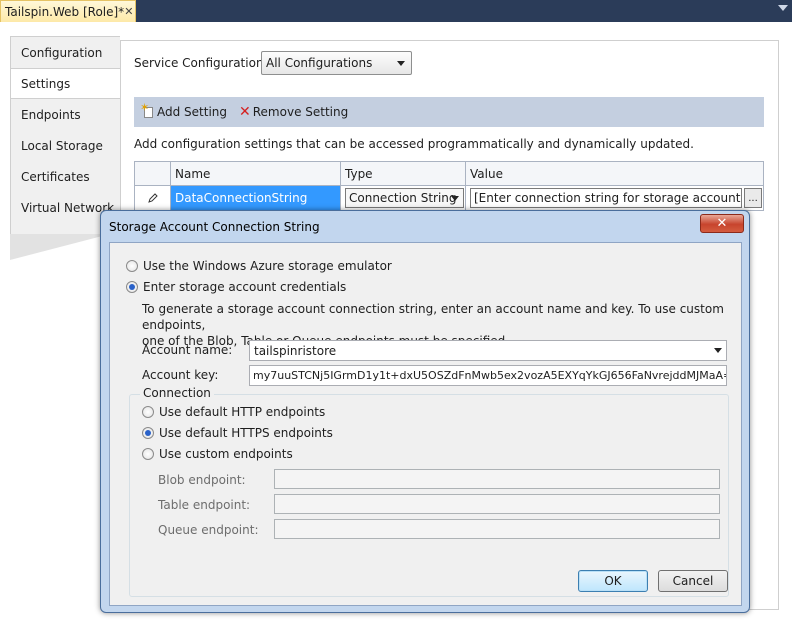 This screenshot has height=622, width=792. I want to click on setting-name-cell: DataConnectionString, so click(256, 198).